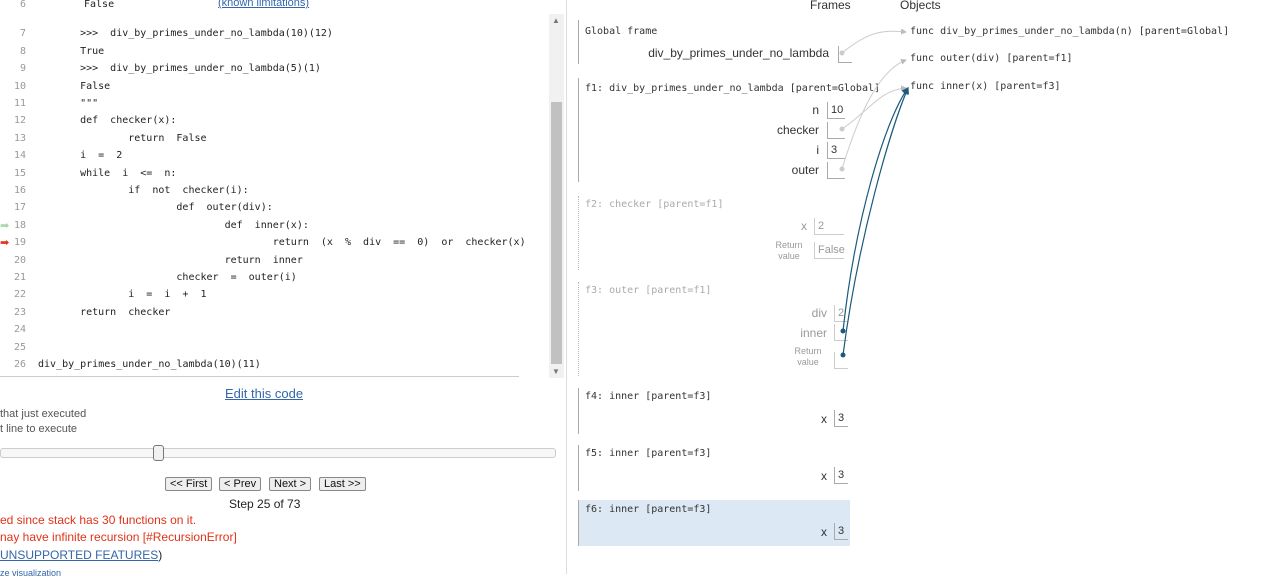  I want to click on next-button: Next >, so click(290, 484).